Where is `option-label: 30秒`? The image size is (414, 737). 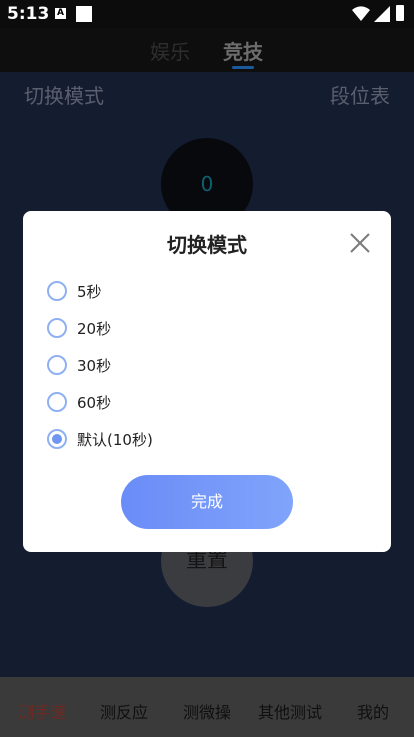
option-label: 30秒 is located at coordinates (94, 366).